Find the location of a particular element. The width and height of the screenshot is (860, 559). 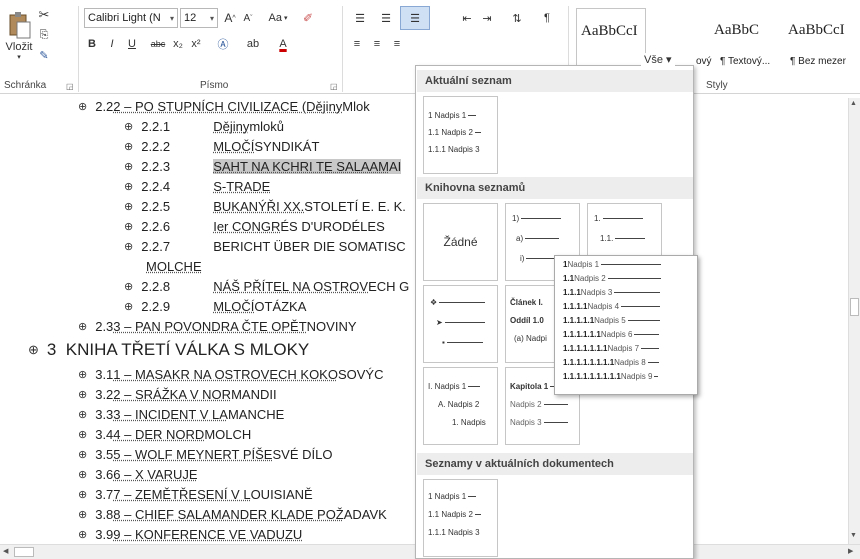

none-label: Žádné is located at coordinates (460, 242).